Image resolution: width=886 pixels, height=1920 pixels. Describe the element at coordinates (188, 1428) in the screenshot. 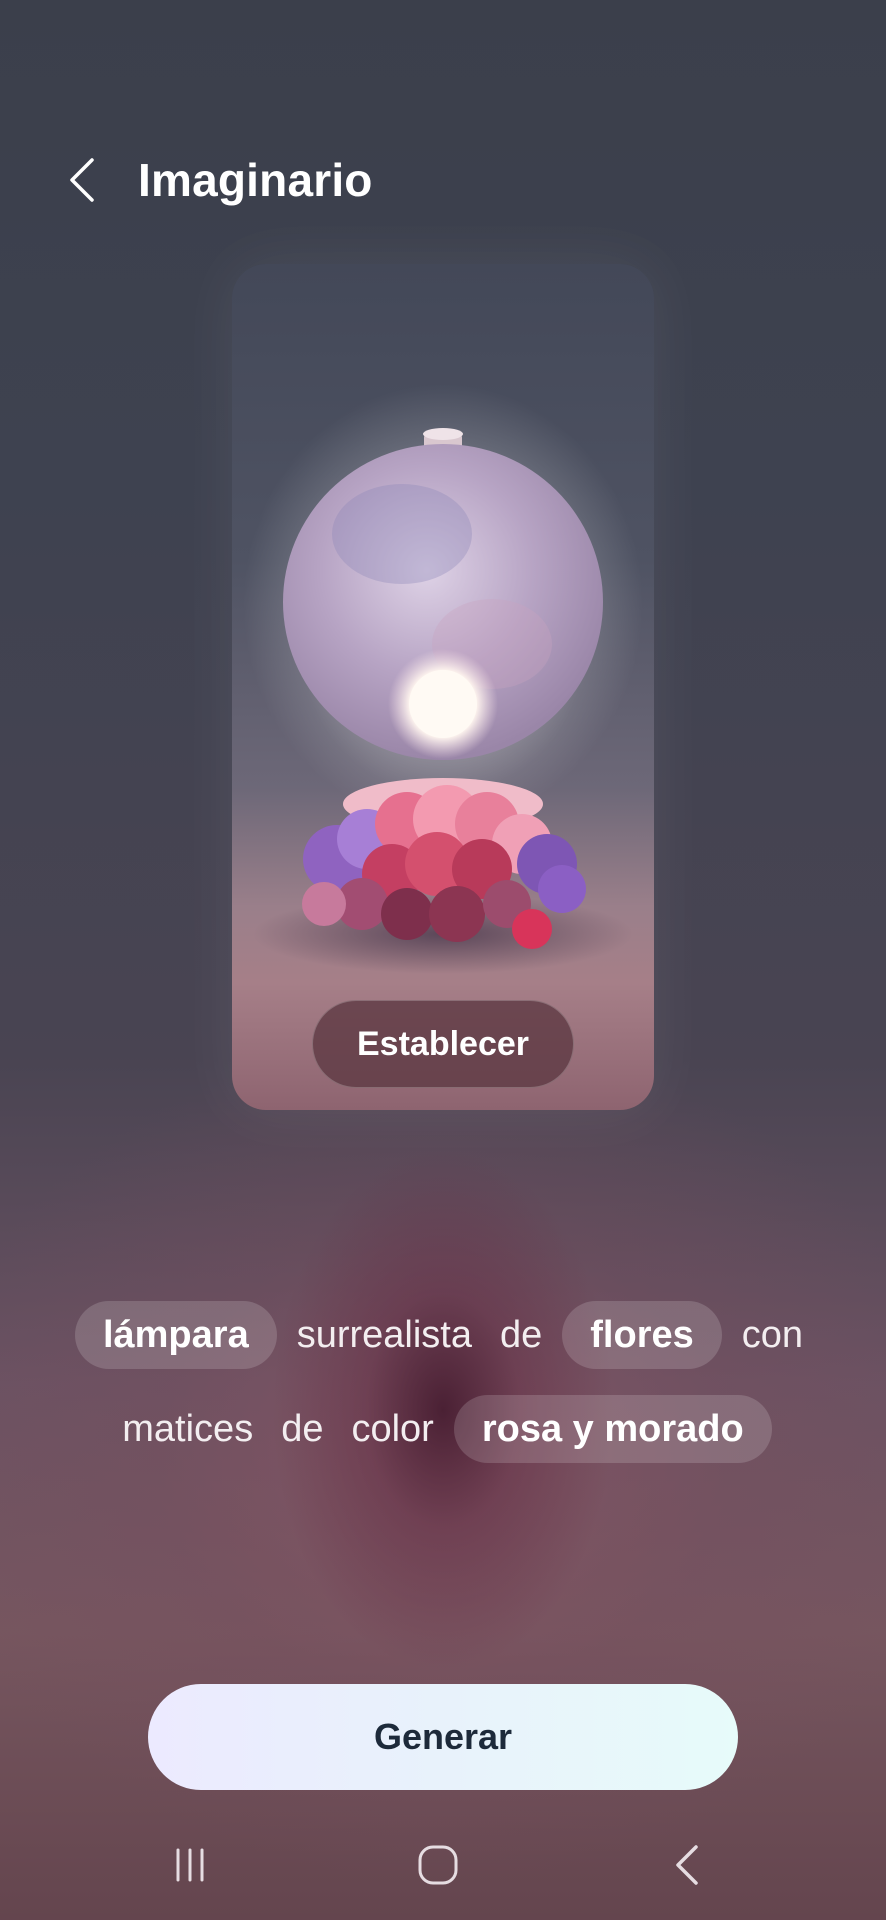

I see `prompt-word: matices` at that location.